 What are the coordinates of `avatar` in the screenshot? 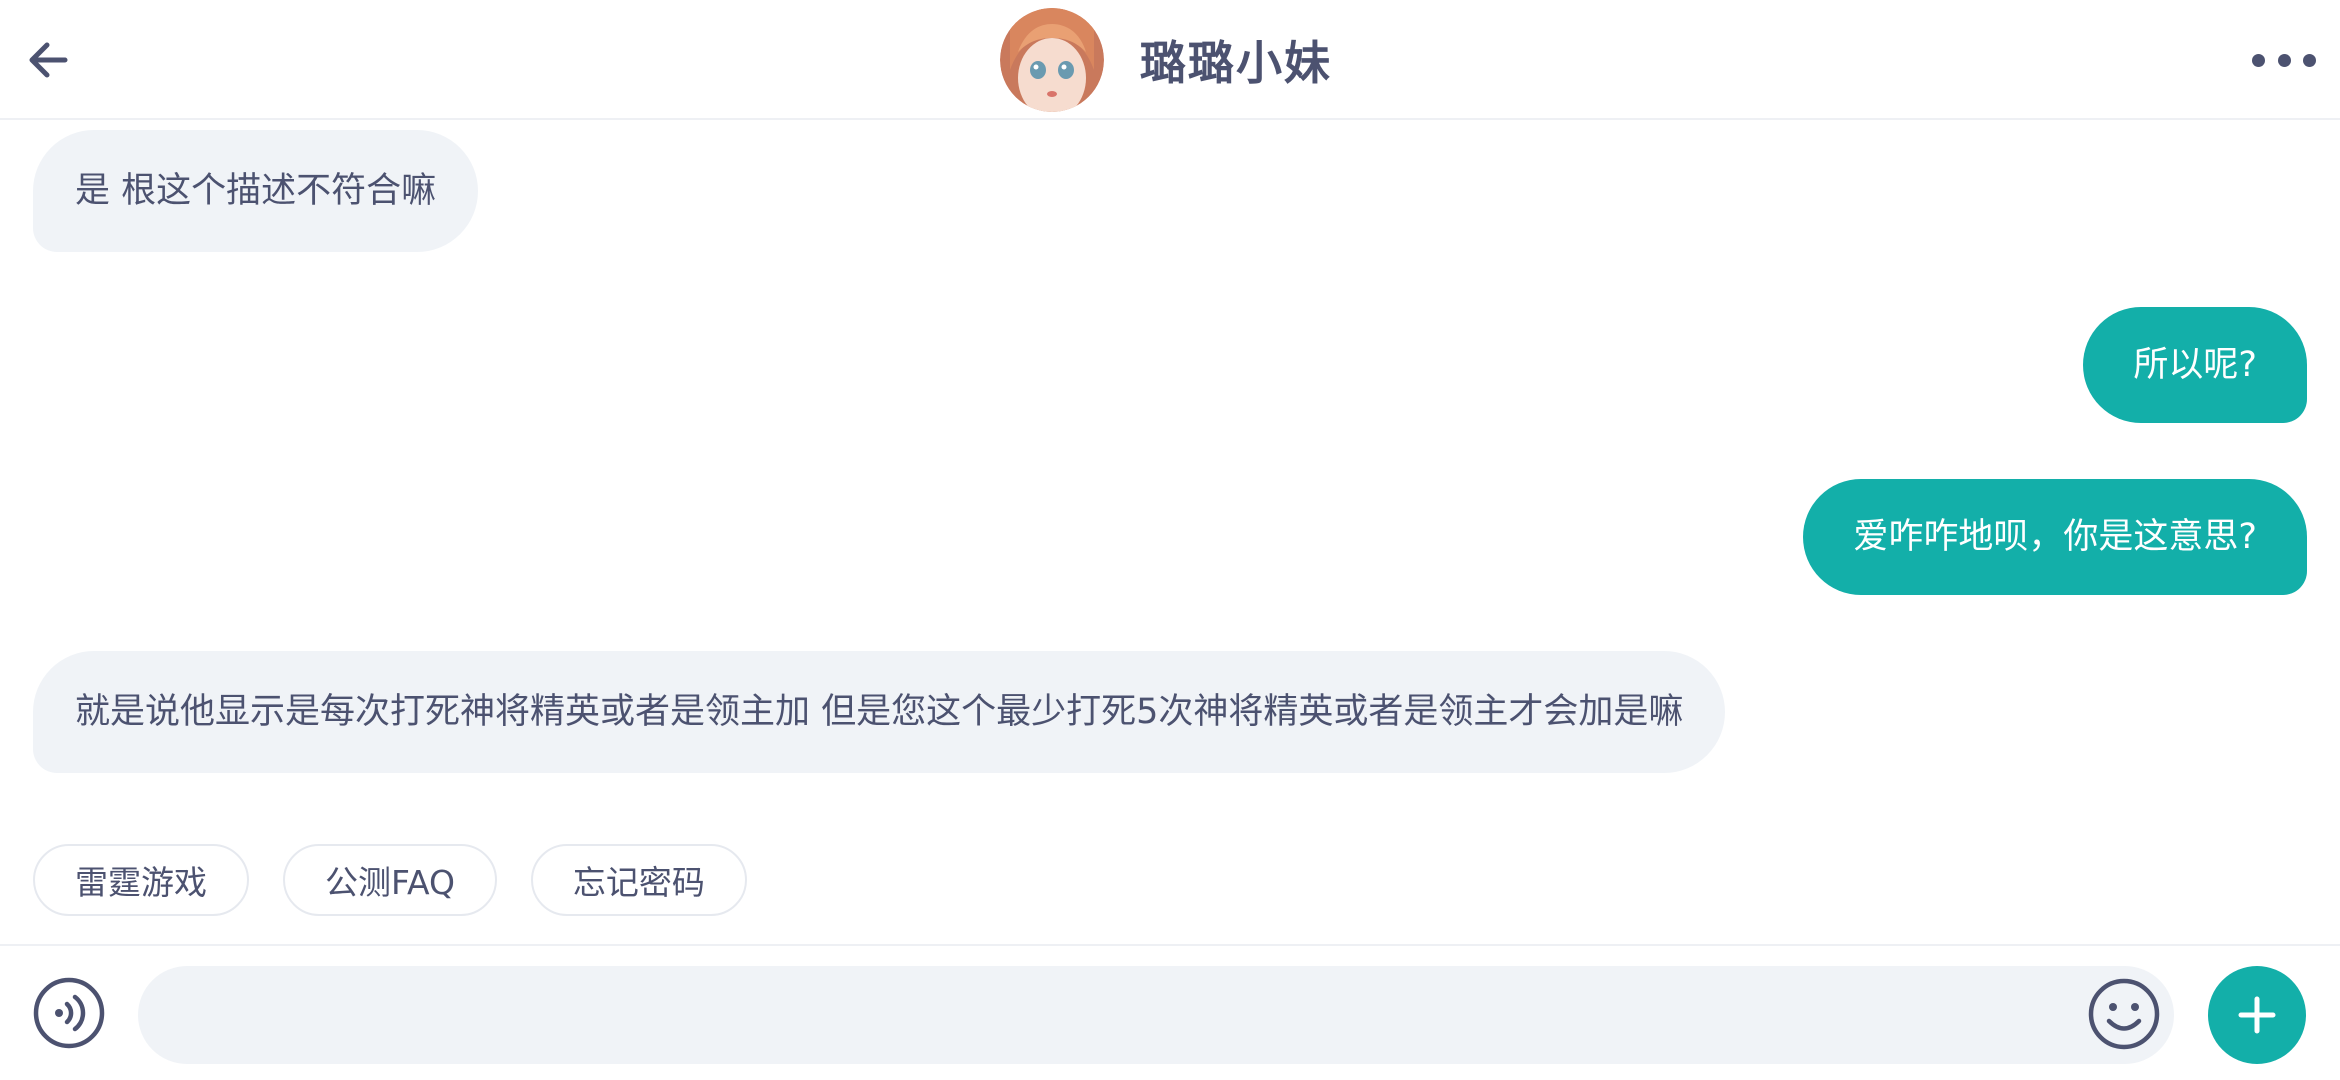 It's located at (1052, 60).